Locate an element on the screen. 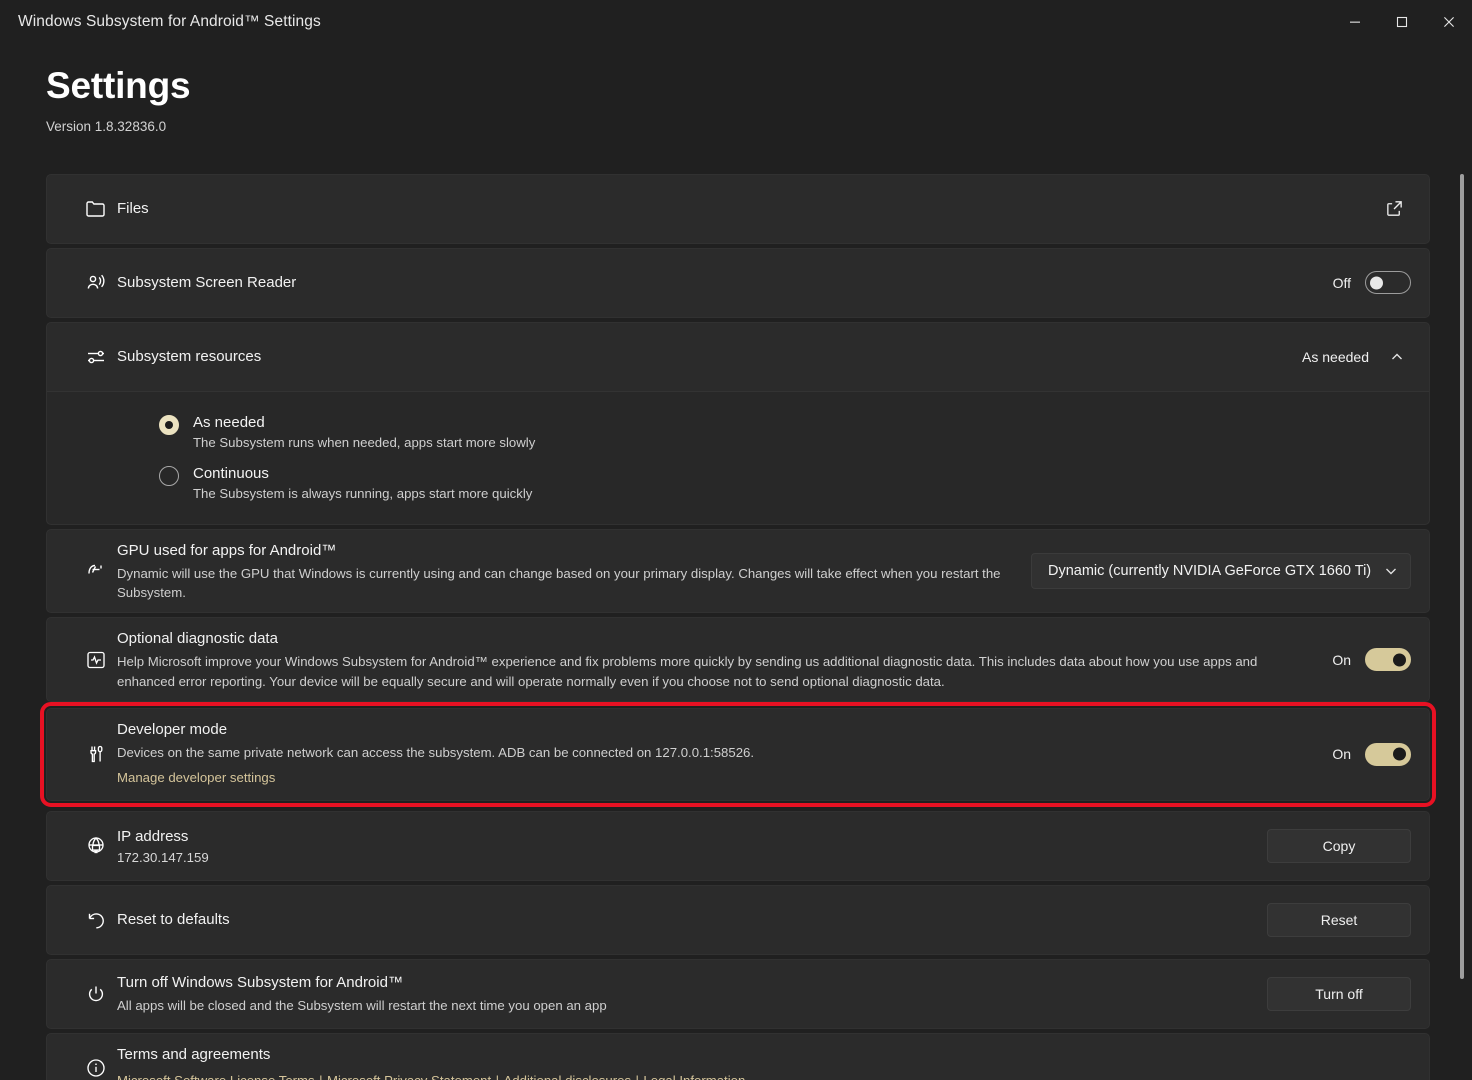 Image resolution: width=1472 pixels, height=1080 pixels. window-controls is located at coordinates (1401, 22).